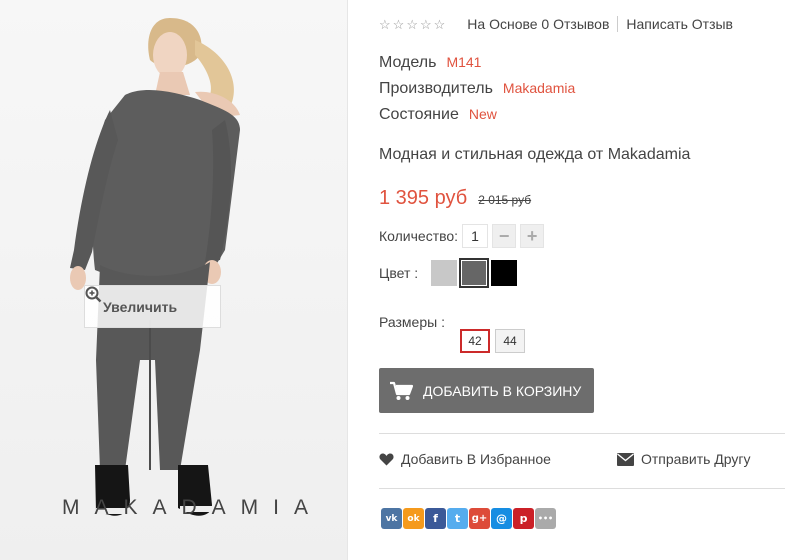 The image size is (785, 560). I want to click on current-price: 1 395 руб, so click(423, 198).